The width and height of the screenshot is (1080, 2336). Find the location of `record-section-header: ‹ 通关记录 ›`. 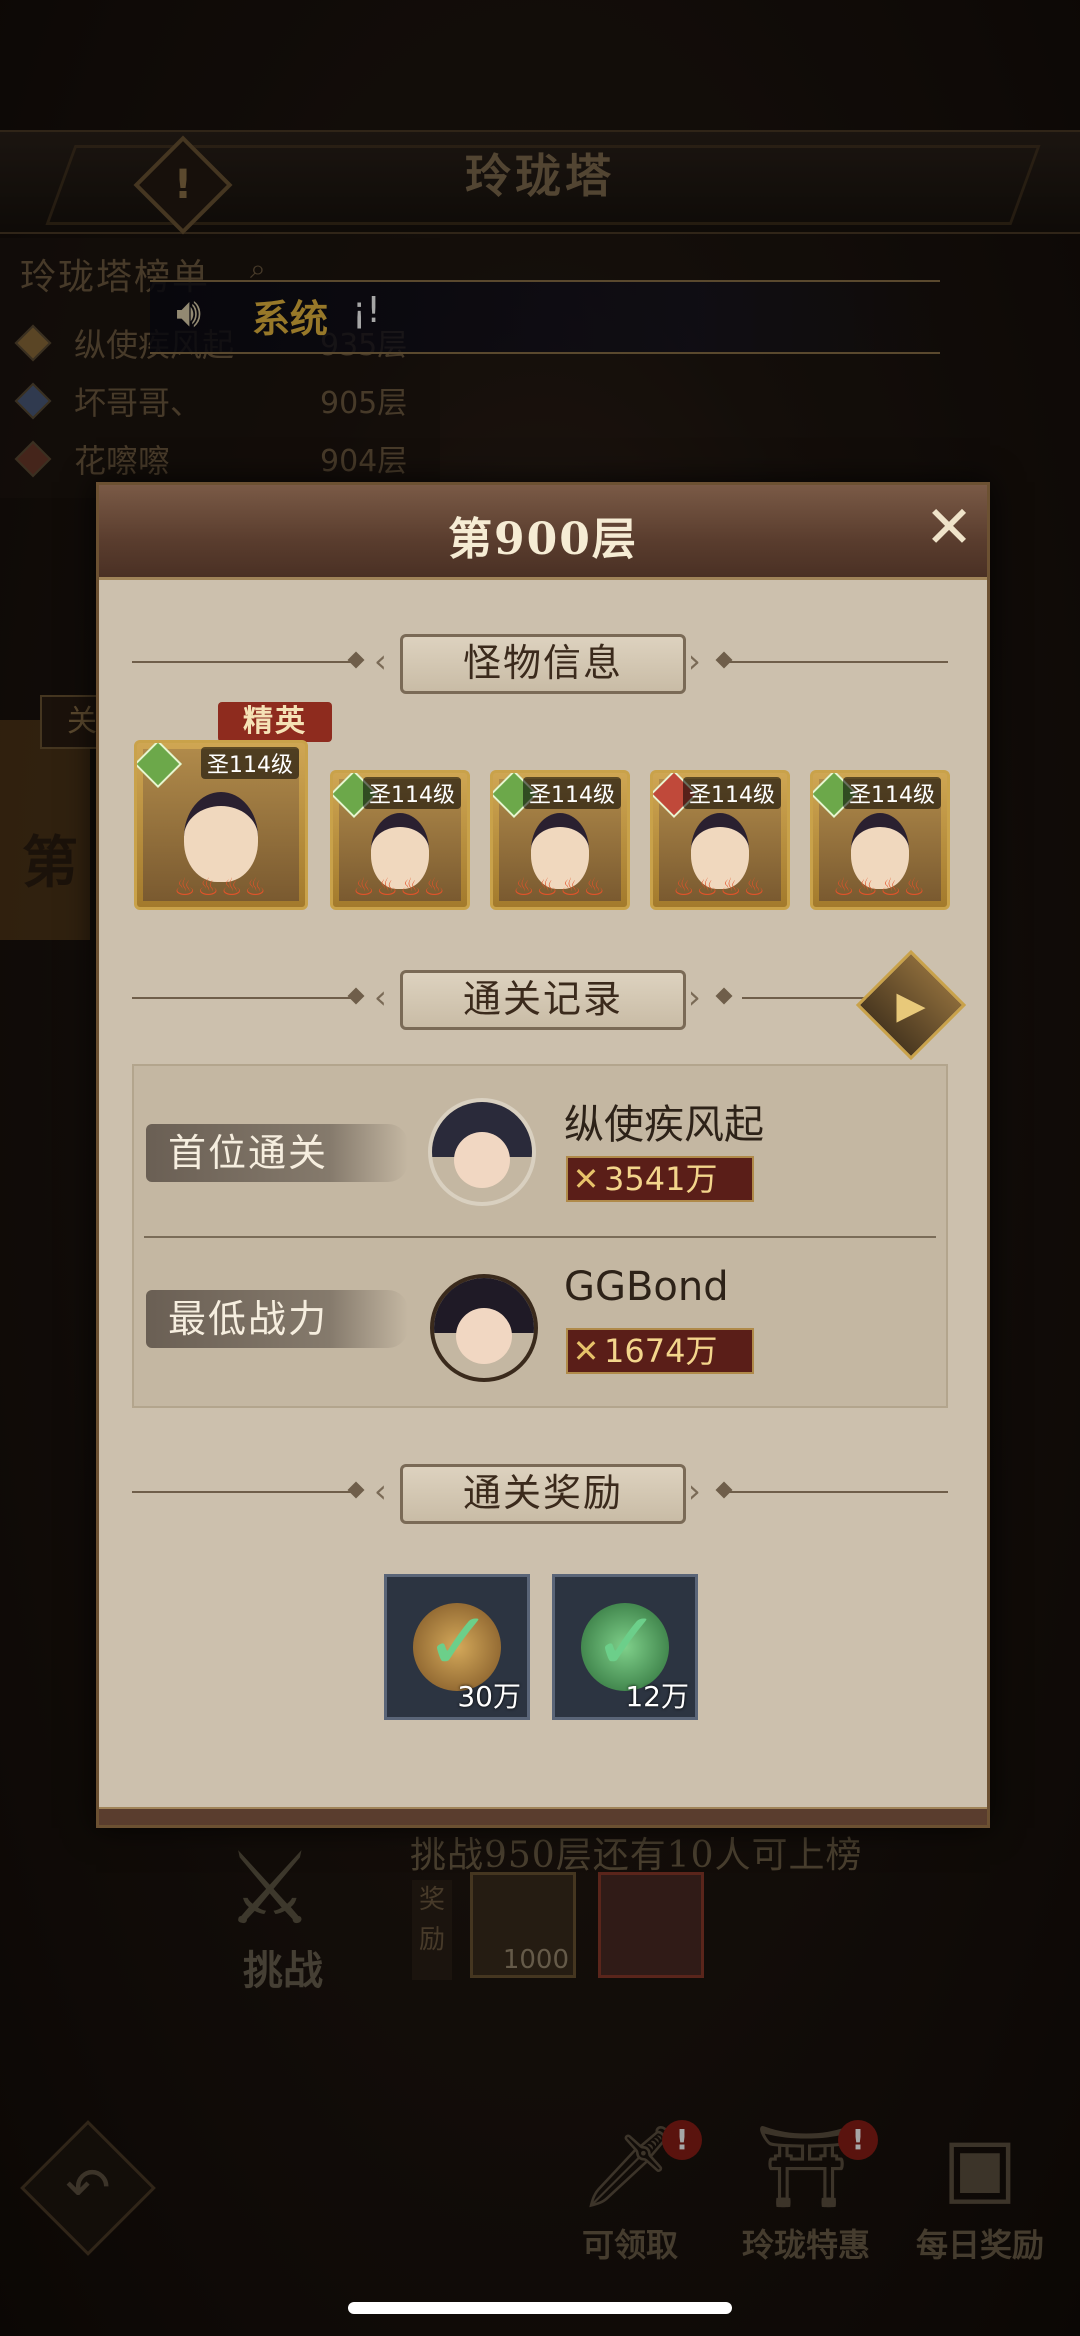

record-section-header: ‹ 通关记录 › is located at coordinates (502, 1000).